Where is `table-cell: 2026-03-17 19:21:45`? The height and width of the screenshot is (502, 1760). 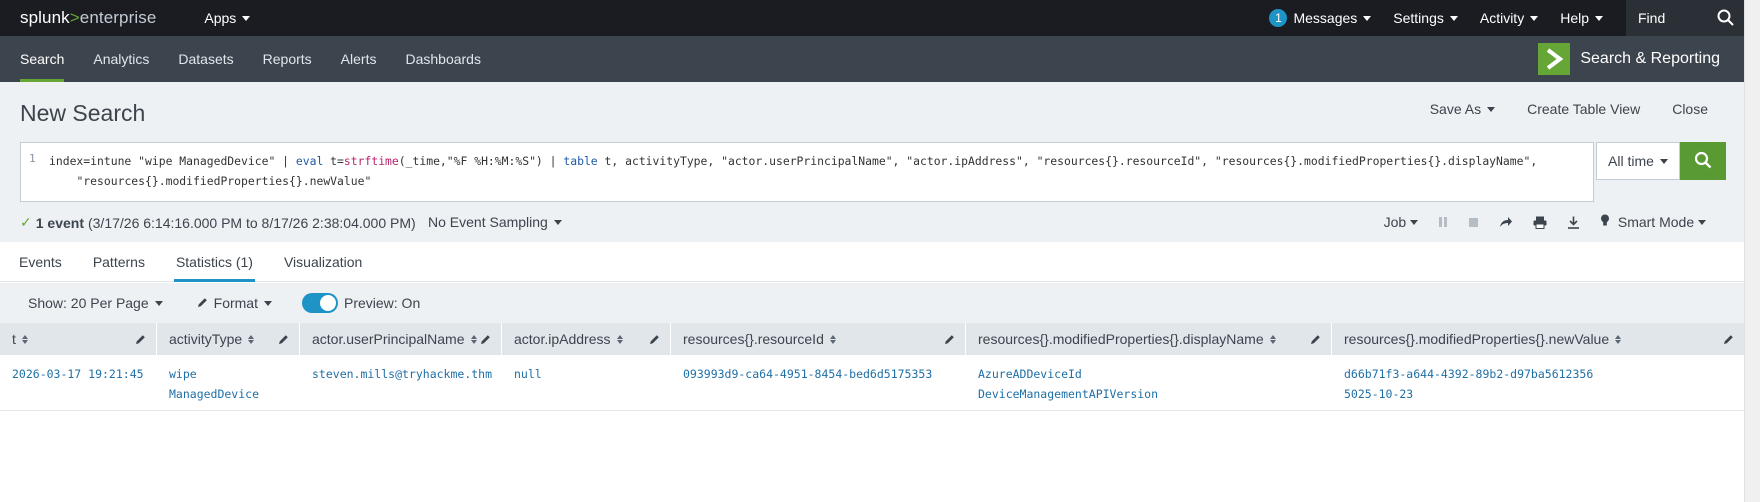 table-cell: 2026-03-17 19:21:45 is located at coordinates (78, 382).